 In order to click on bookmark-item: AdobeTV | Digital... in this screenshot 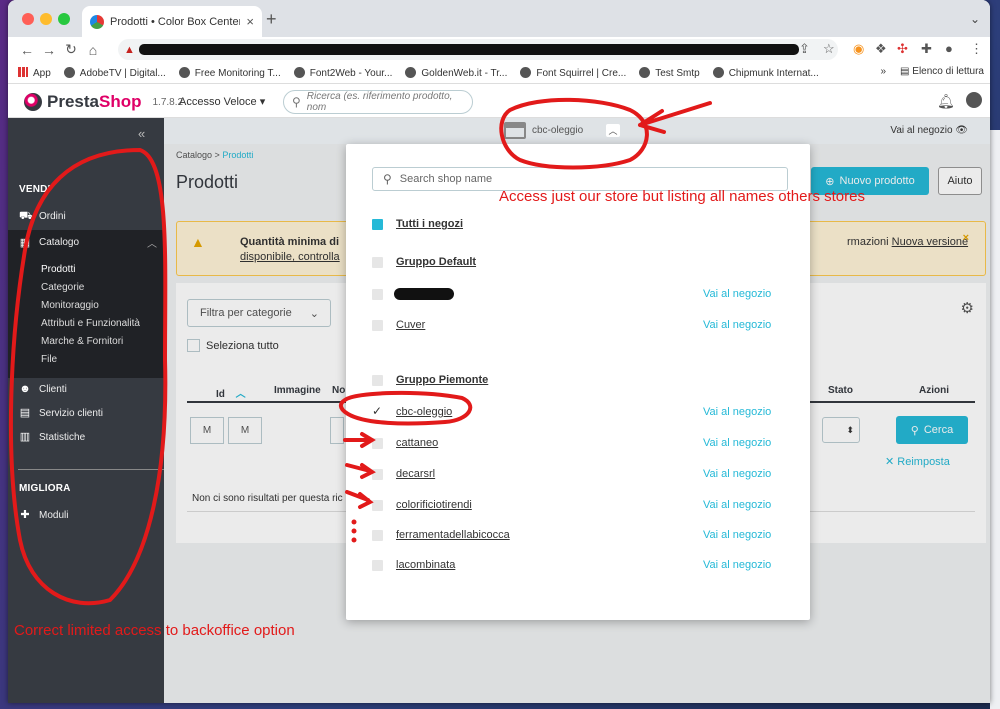, I will do `click(114, 72)`.